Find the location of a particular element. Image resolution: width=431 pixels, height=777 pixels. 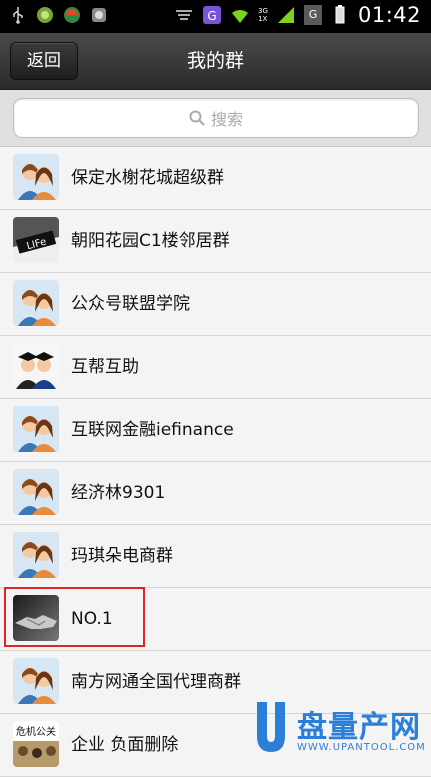

title-bar: 我的群 返回 is located at coordinates (215, 61).